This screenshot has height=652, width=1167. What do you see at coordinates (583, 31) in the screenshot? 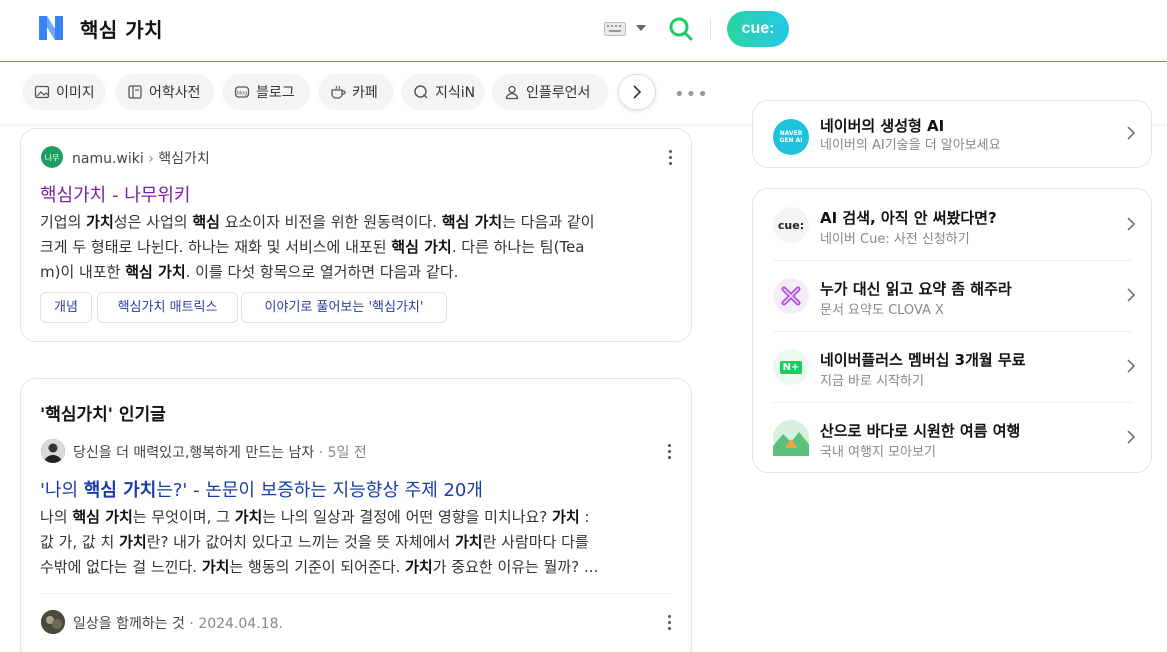
I see `search-header: 핵심 가치 cue:` at bounding box center [583, 31].